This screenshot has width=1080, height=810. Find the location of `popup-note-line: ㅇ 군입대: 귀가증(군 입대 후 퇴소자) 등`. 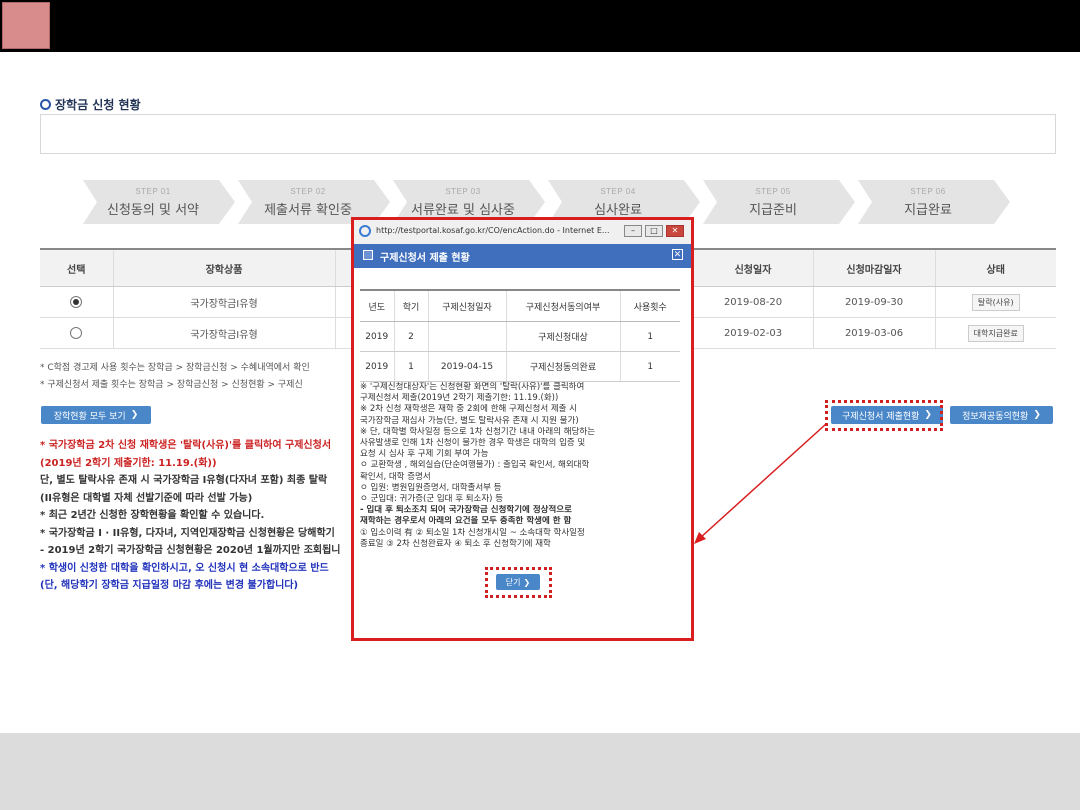

popup-note-line: ㅇ 군입대: 귀가증(군 입대 후 퇴소자) 등 is located at coordinates (432, 499).